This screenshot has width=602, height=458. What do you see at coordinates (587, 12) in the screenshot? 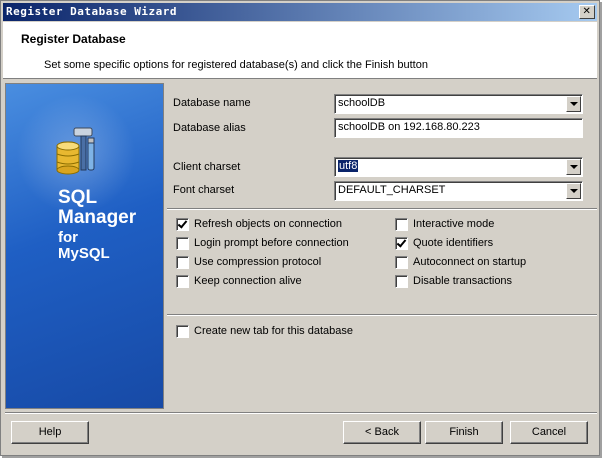
I see `close-button: ✕` at bounding box center [587, 12].